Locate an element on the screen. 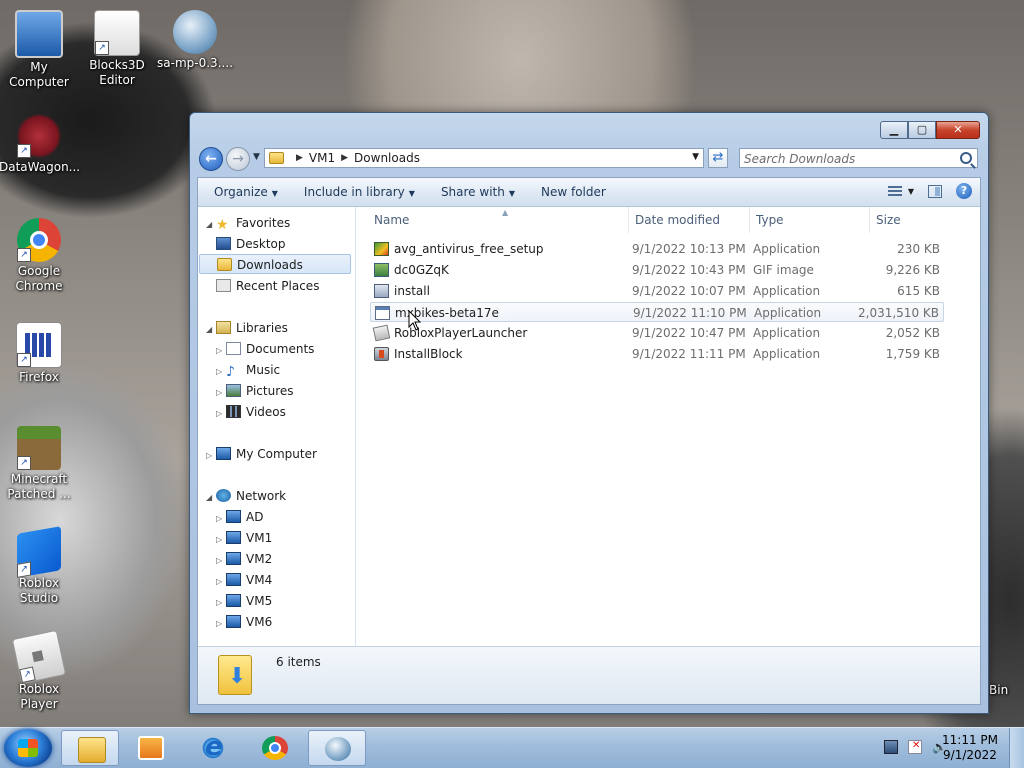 The width and height of the screenshot is (1024, 768). taskbar-internet-explorer is located at coordinates (213, 748).